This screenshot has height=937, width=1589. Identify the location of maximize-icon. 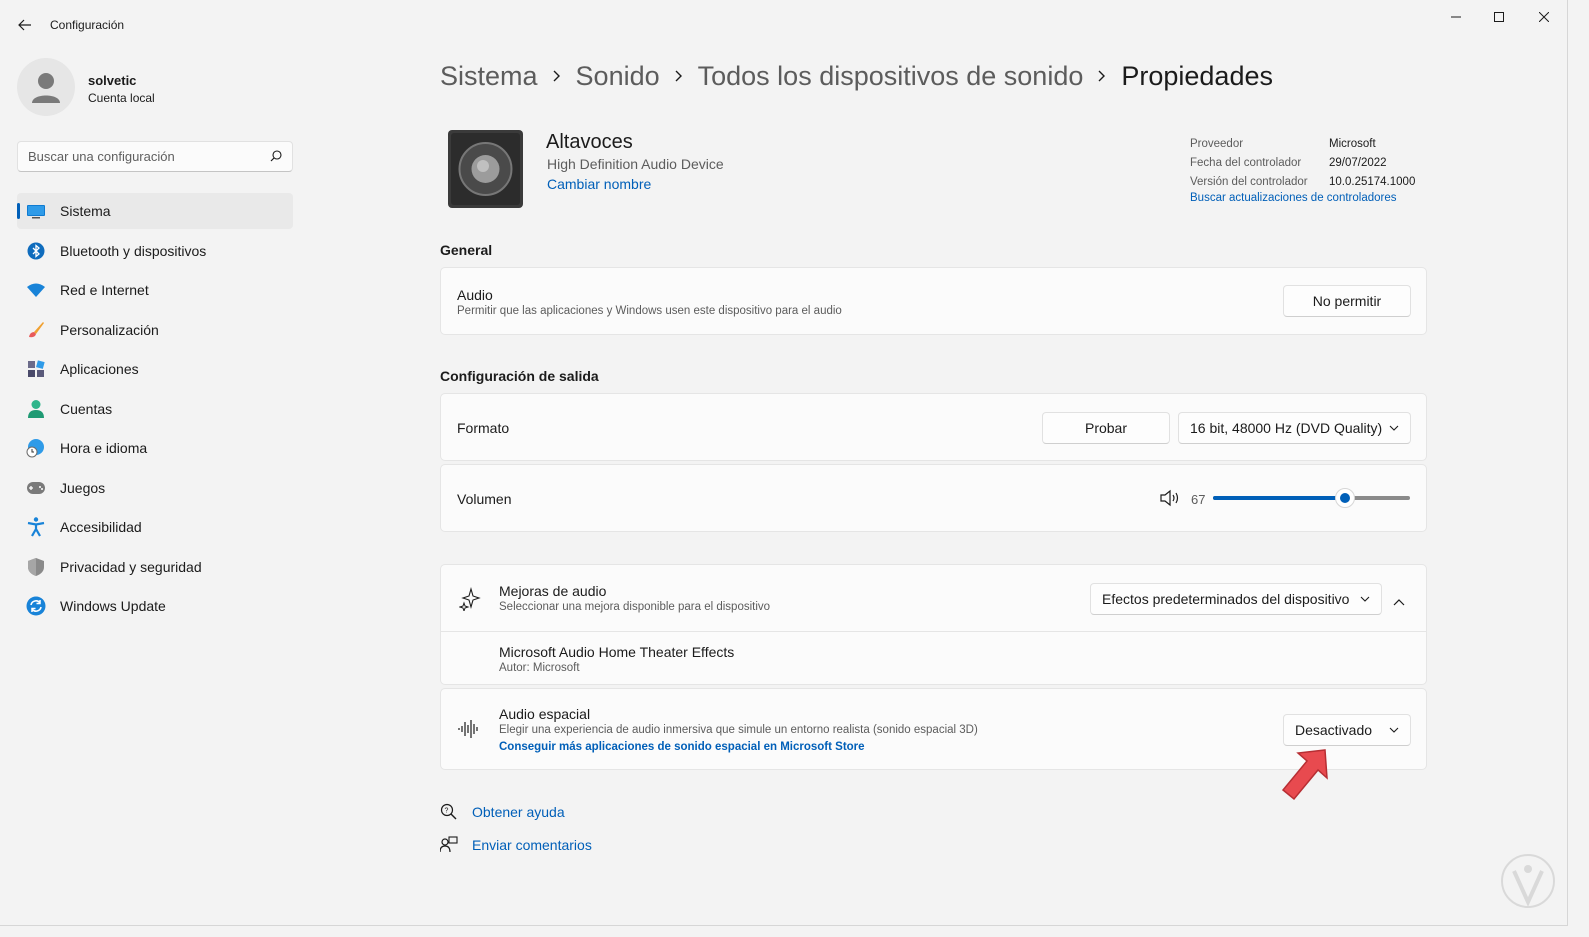
(1499, 17).